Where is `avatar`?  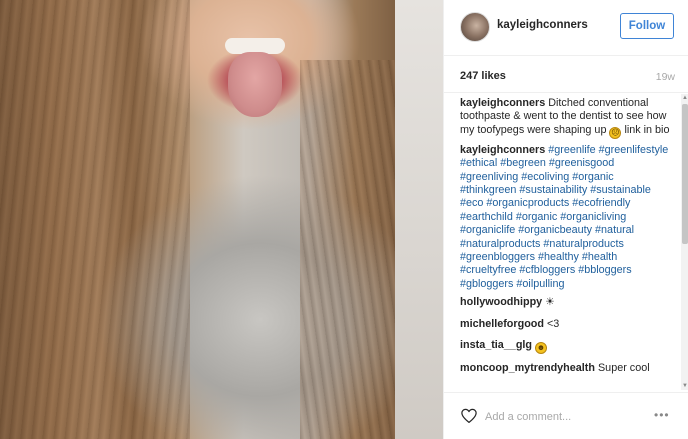
avatar is located at coordinates (475, 27).